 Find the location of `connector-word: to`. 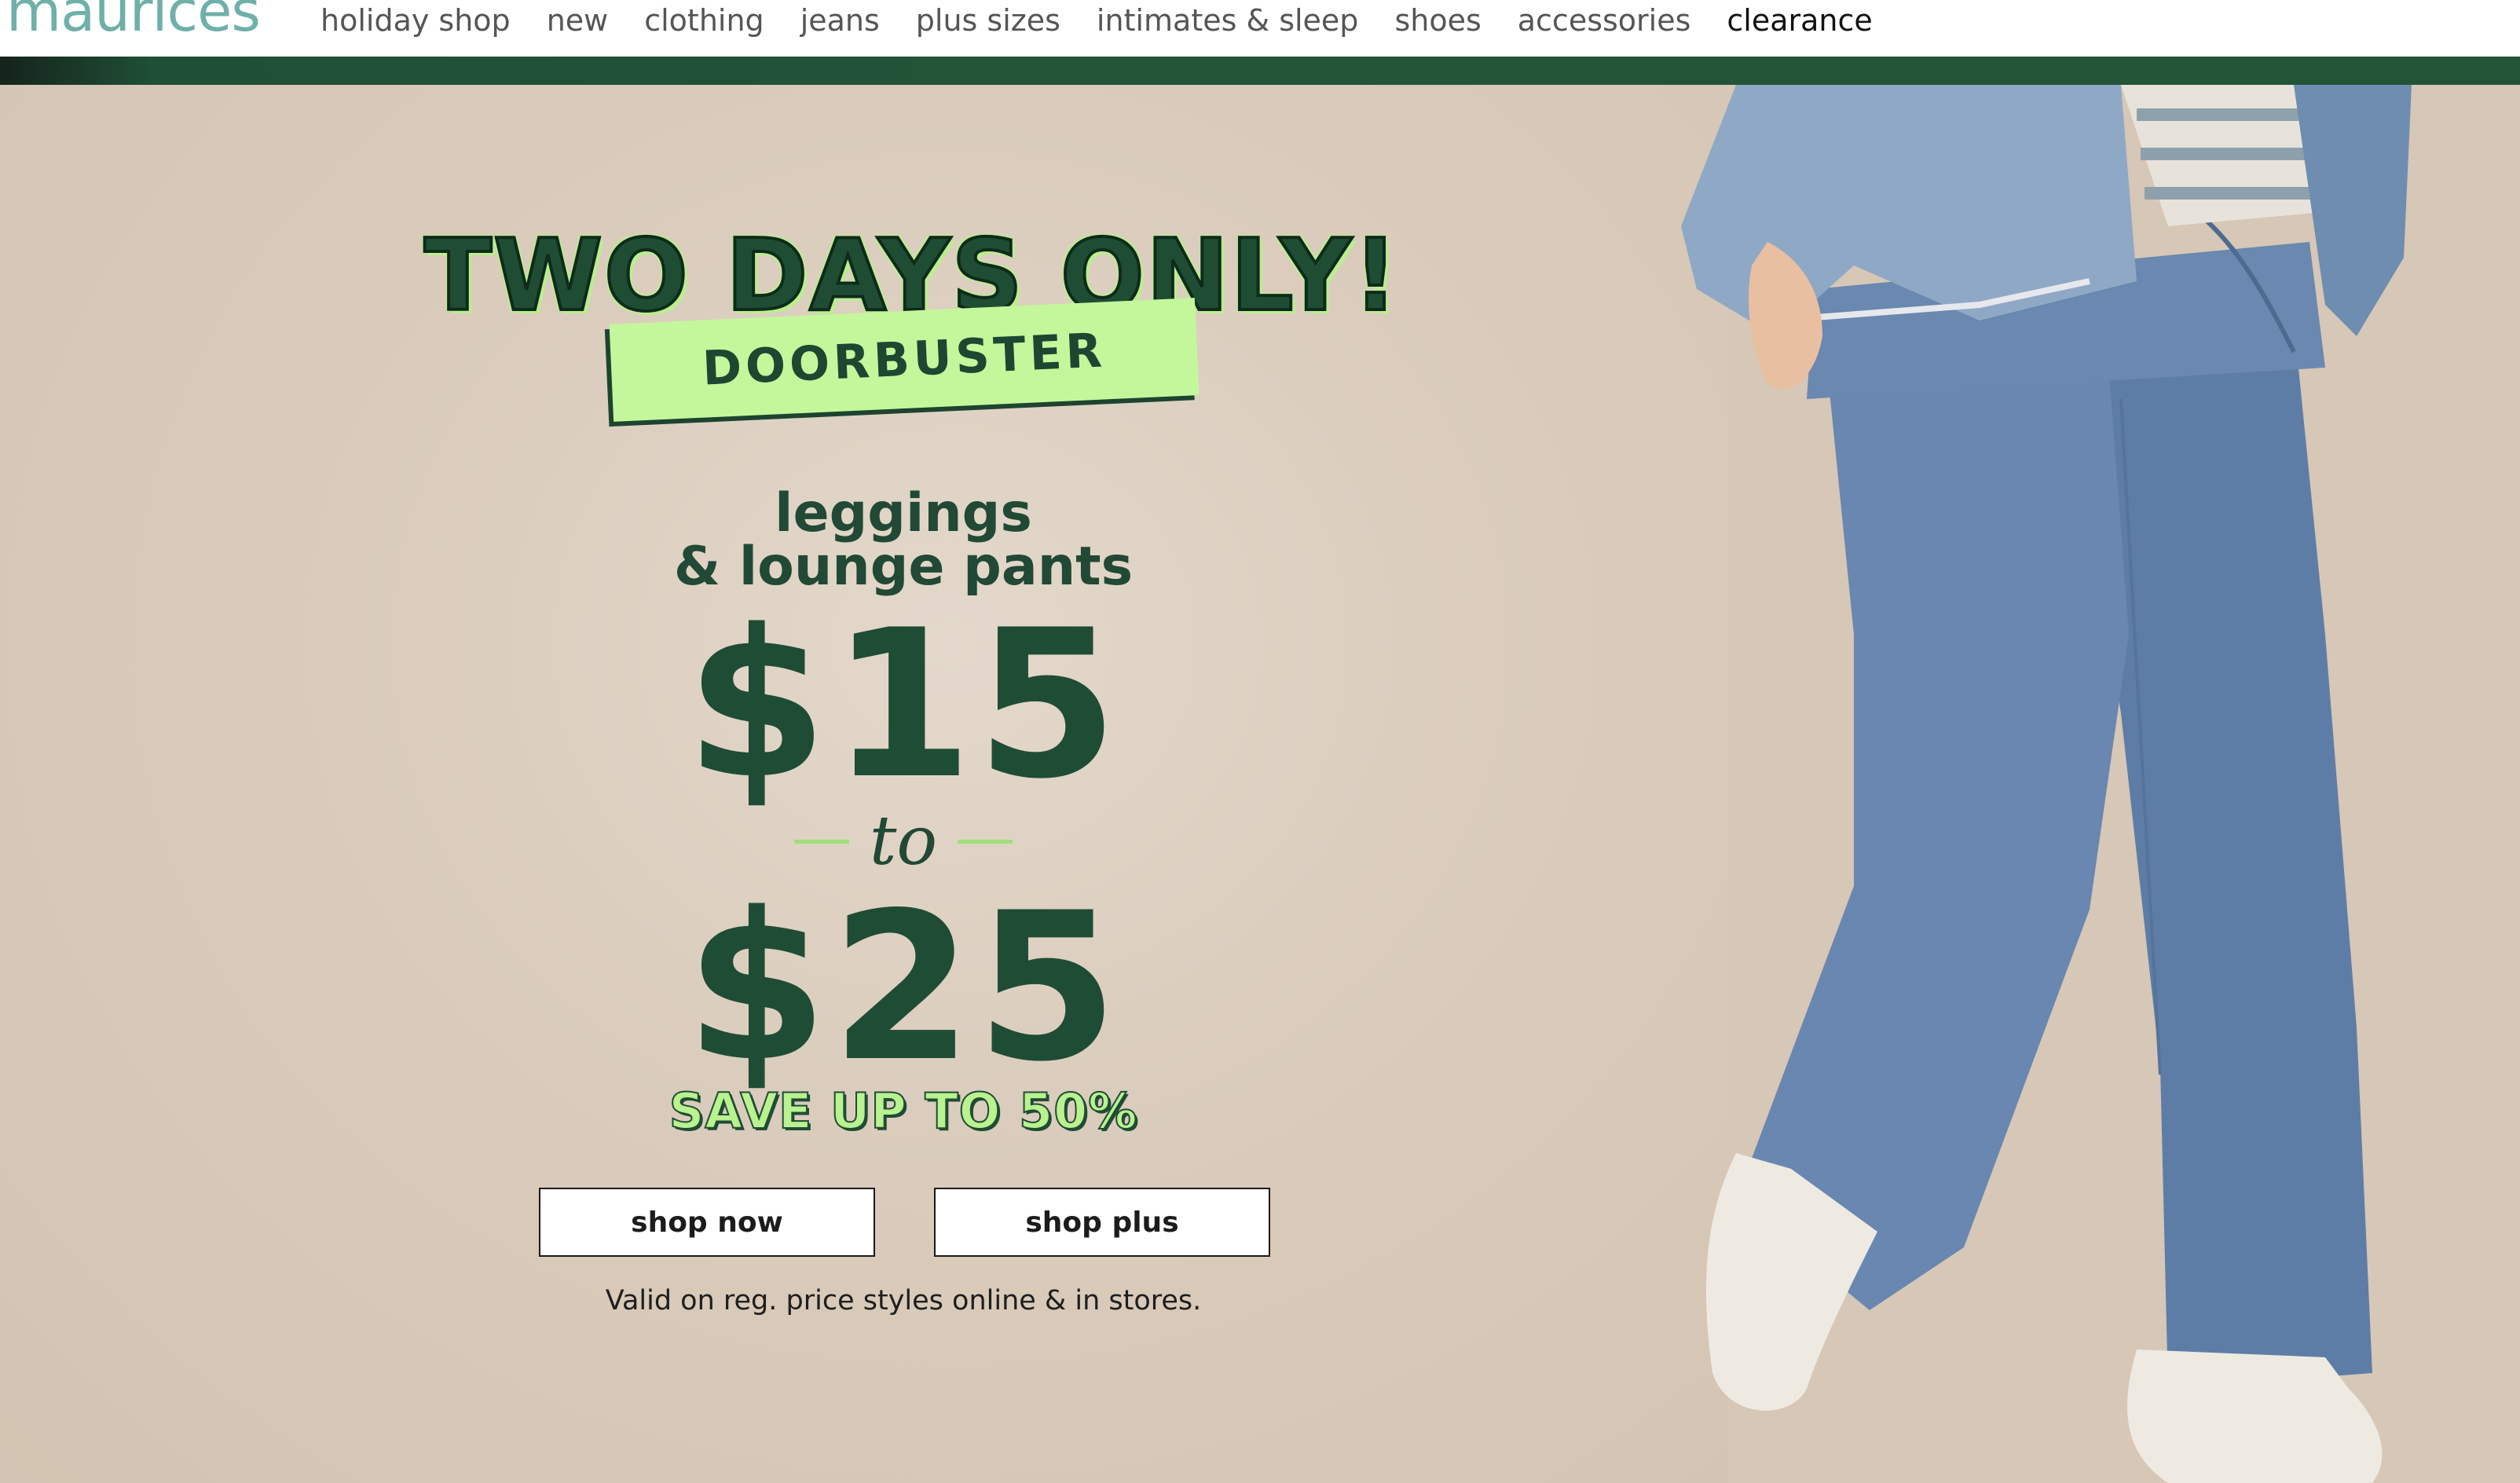

connector-word: to is located at coordinates (904, 841).